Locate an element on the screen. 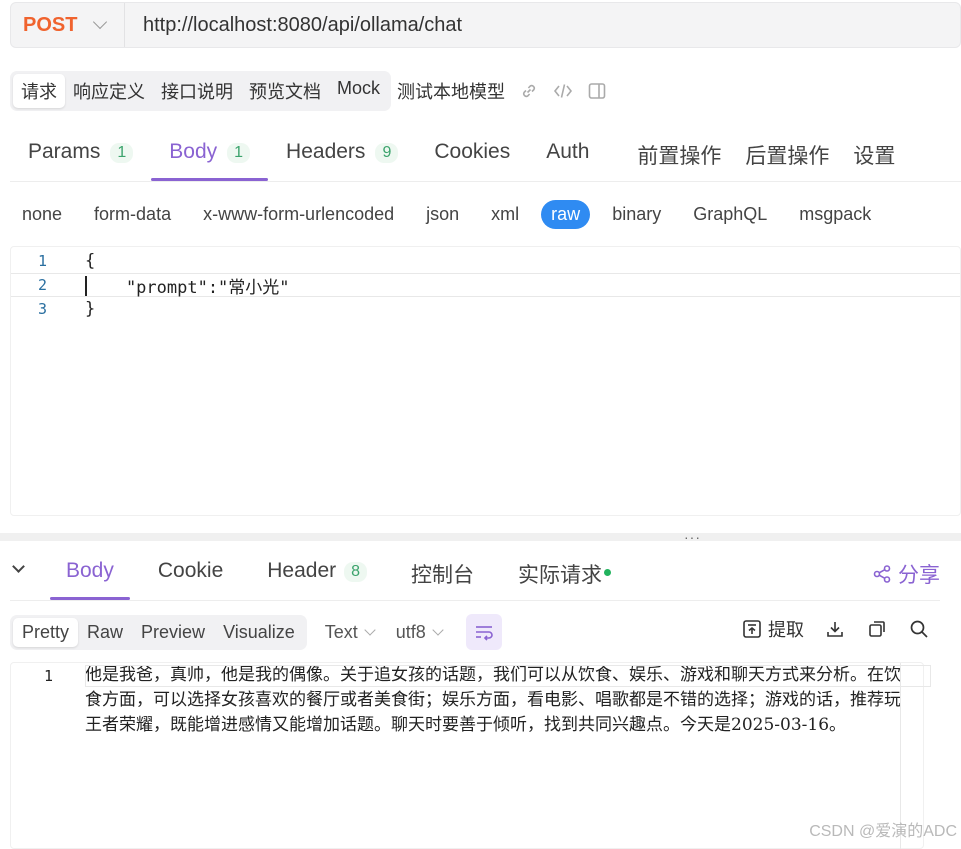  segment-api-description: 接口说明 is located at coordinates (197, 91).